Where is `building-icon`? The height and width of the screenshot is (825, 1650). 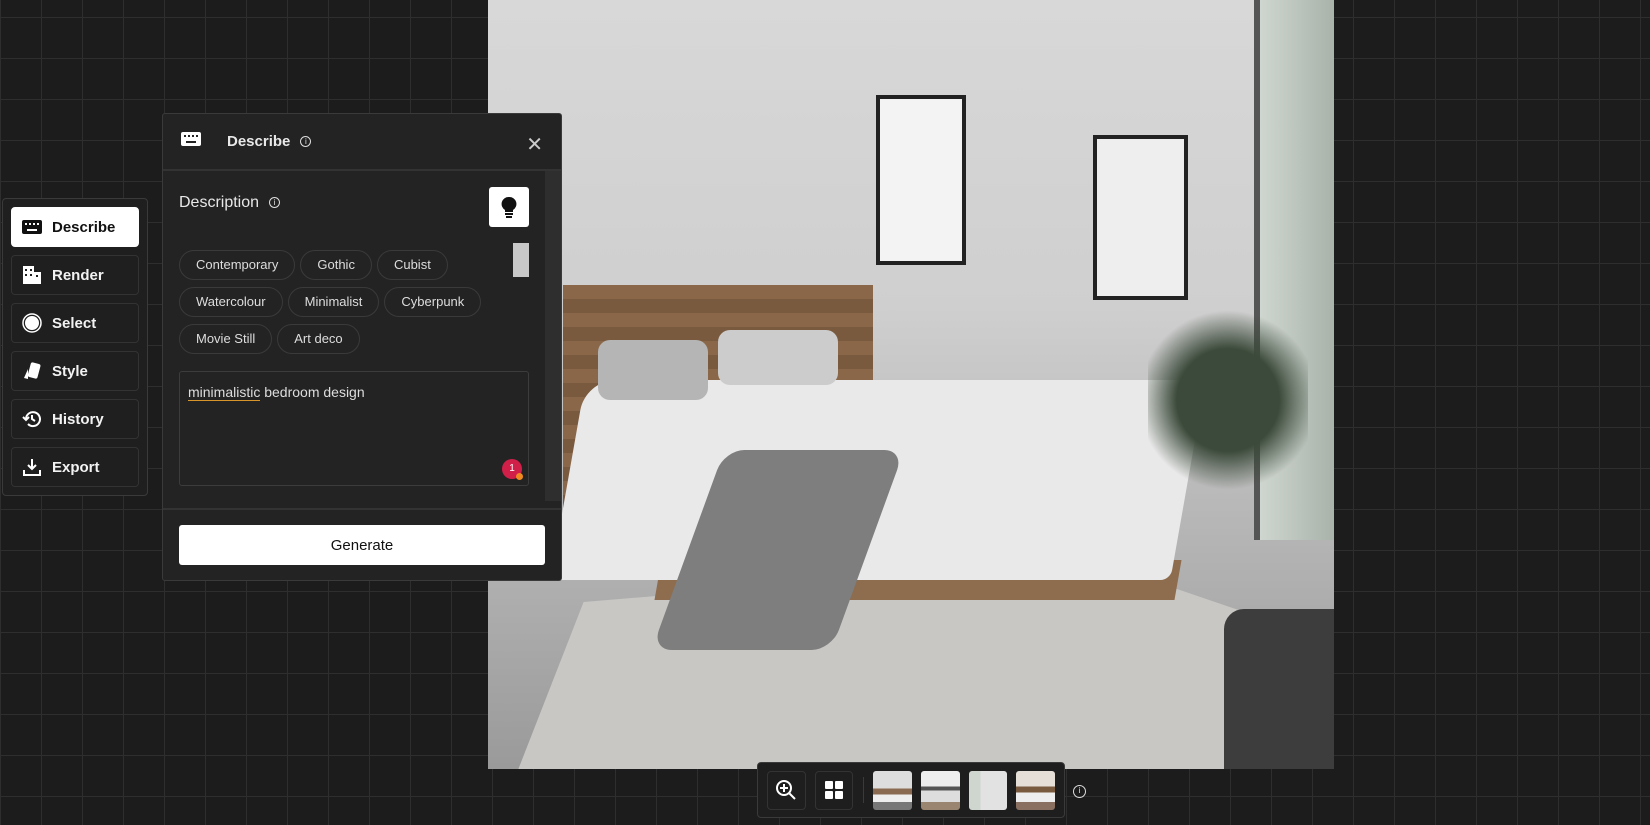 building-icon is located at coordinates (32, 275).